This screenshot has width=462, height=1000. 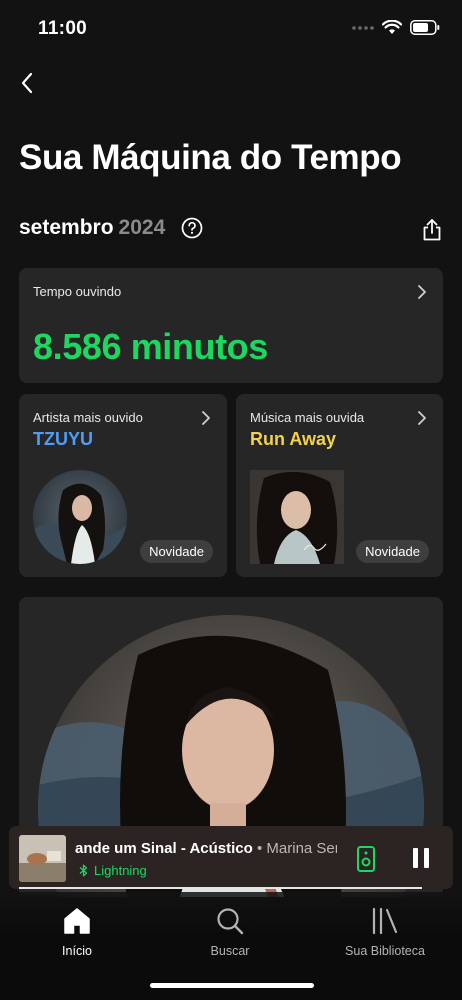 I want to click on nav-library: Sua Biblioteca, so click(x=385, y=932).